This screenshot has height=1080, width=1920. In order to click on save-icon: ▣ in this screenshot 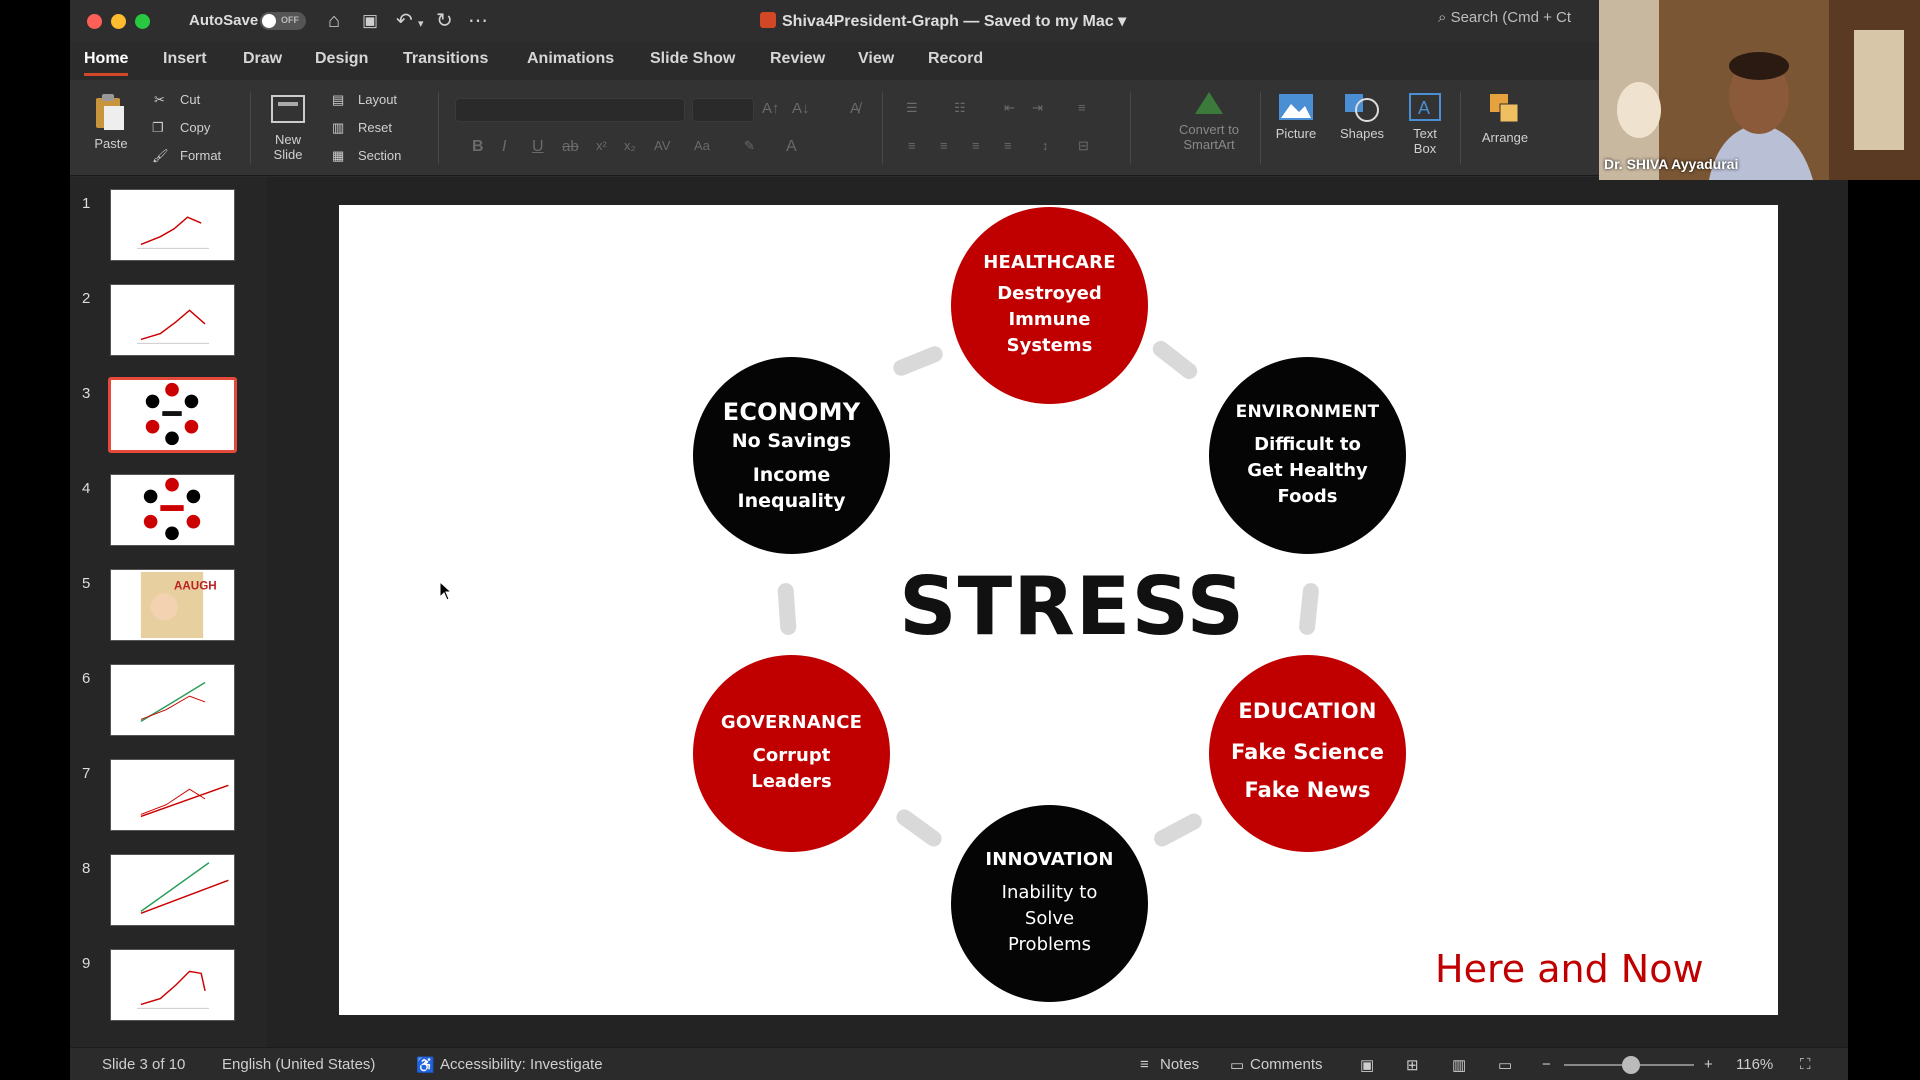, I will do `click(370, 21)`.